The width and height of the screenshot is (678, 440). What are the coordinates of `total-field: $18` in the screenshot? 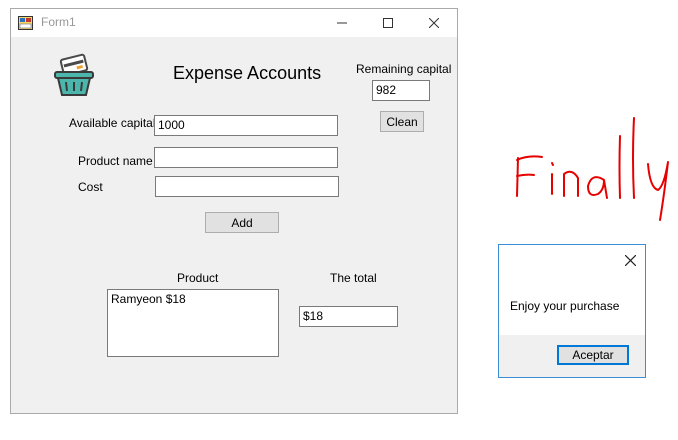 It's located at (348, 316).